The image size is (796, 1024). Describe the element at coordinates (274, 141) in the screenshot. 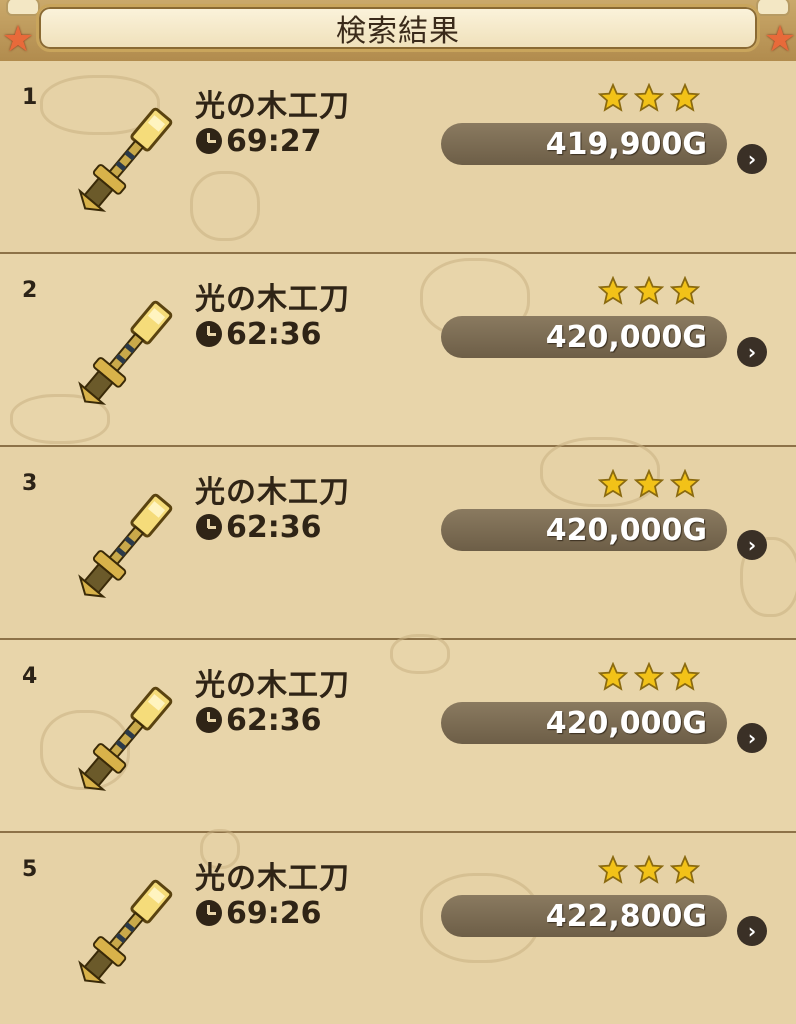

I see `time-value: 69:27` at that location.